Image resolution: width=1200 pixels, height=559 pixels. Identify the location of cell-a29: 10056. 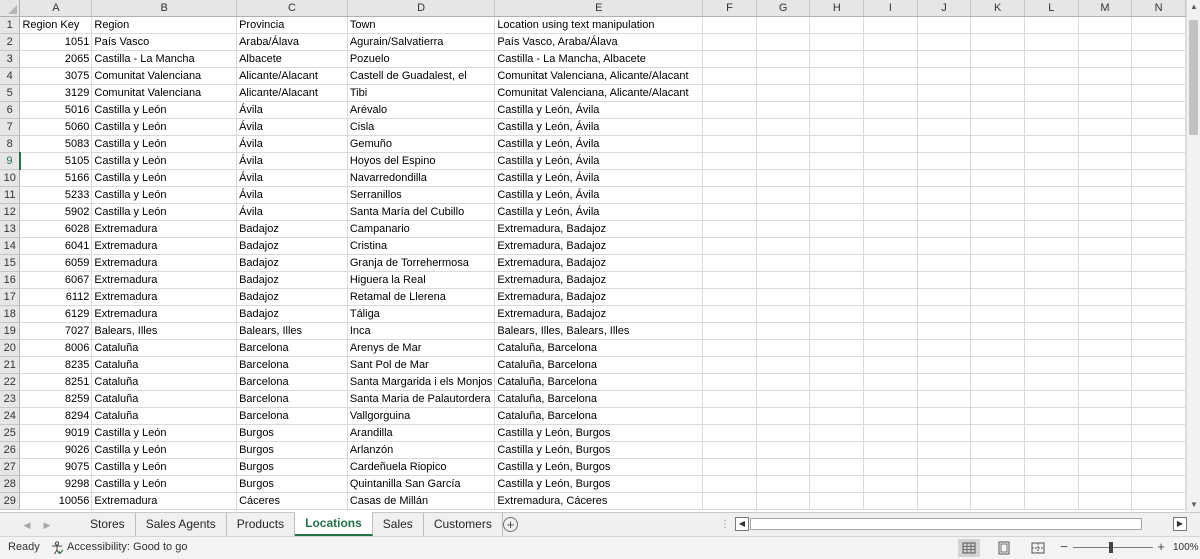
(56, 501).